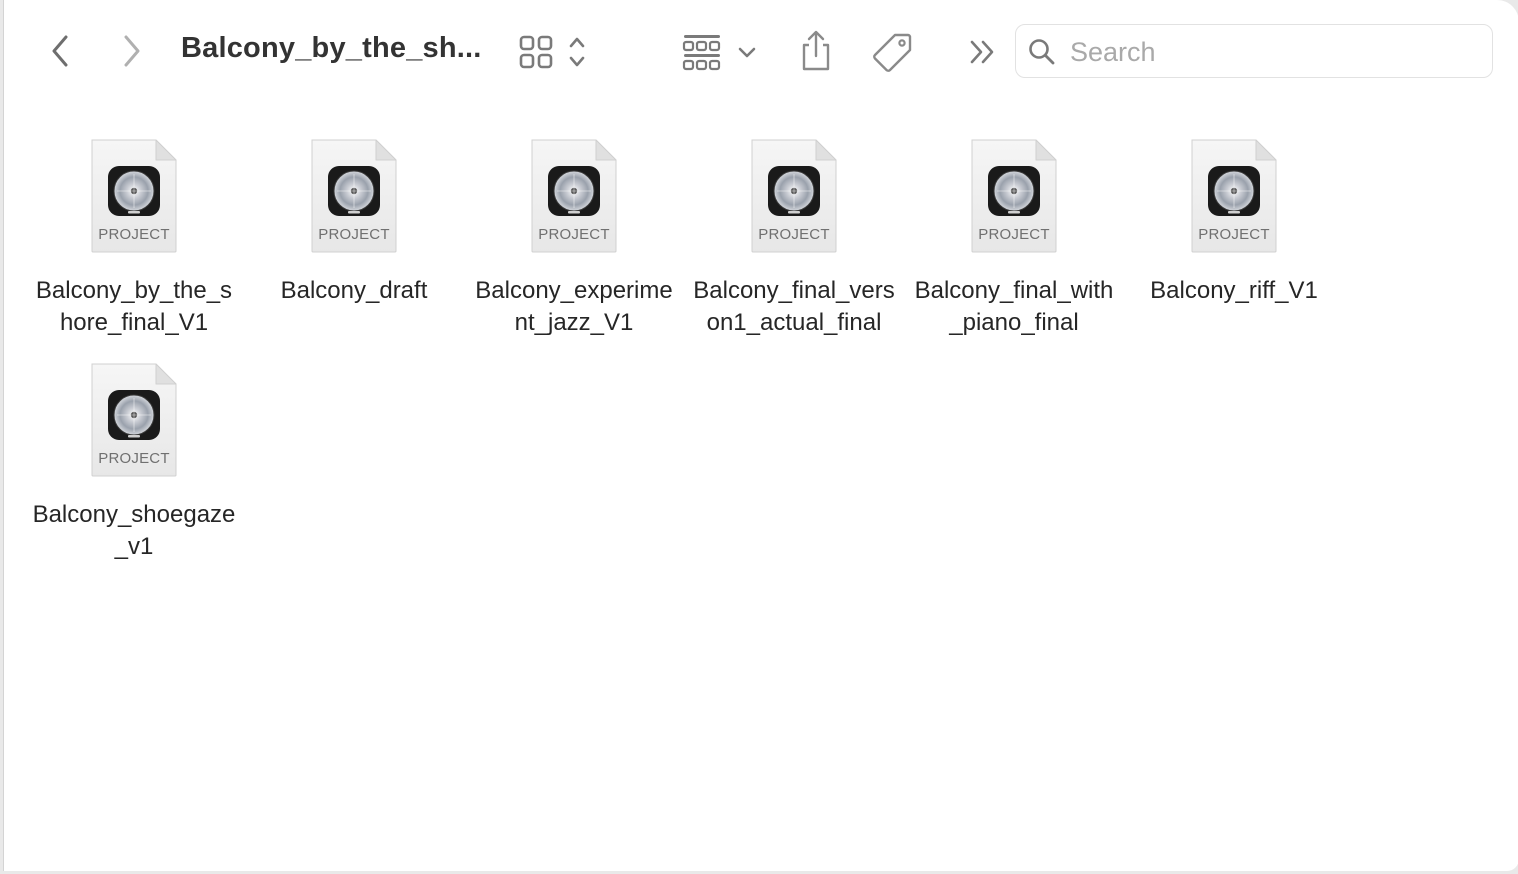 This screenshot has height=874, width=1518. Describe the element at coordinates (354, 290) in the screenshot. I see `file-name: Balcony_draft` at that location.